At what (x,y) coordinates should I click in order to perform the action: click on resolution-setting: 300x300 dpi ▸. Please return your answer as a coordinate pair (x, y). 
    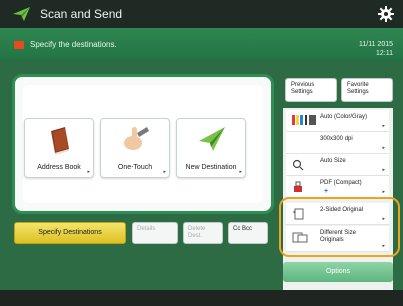
    Looking at the image, I should click on (337, 143).